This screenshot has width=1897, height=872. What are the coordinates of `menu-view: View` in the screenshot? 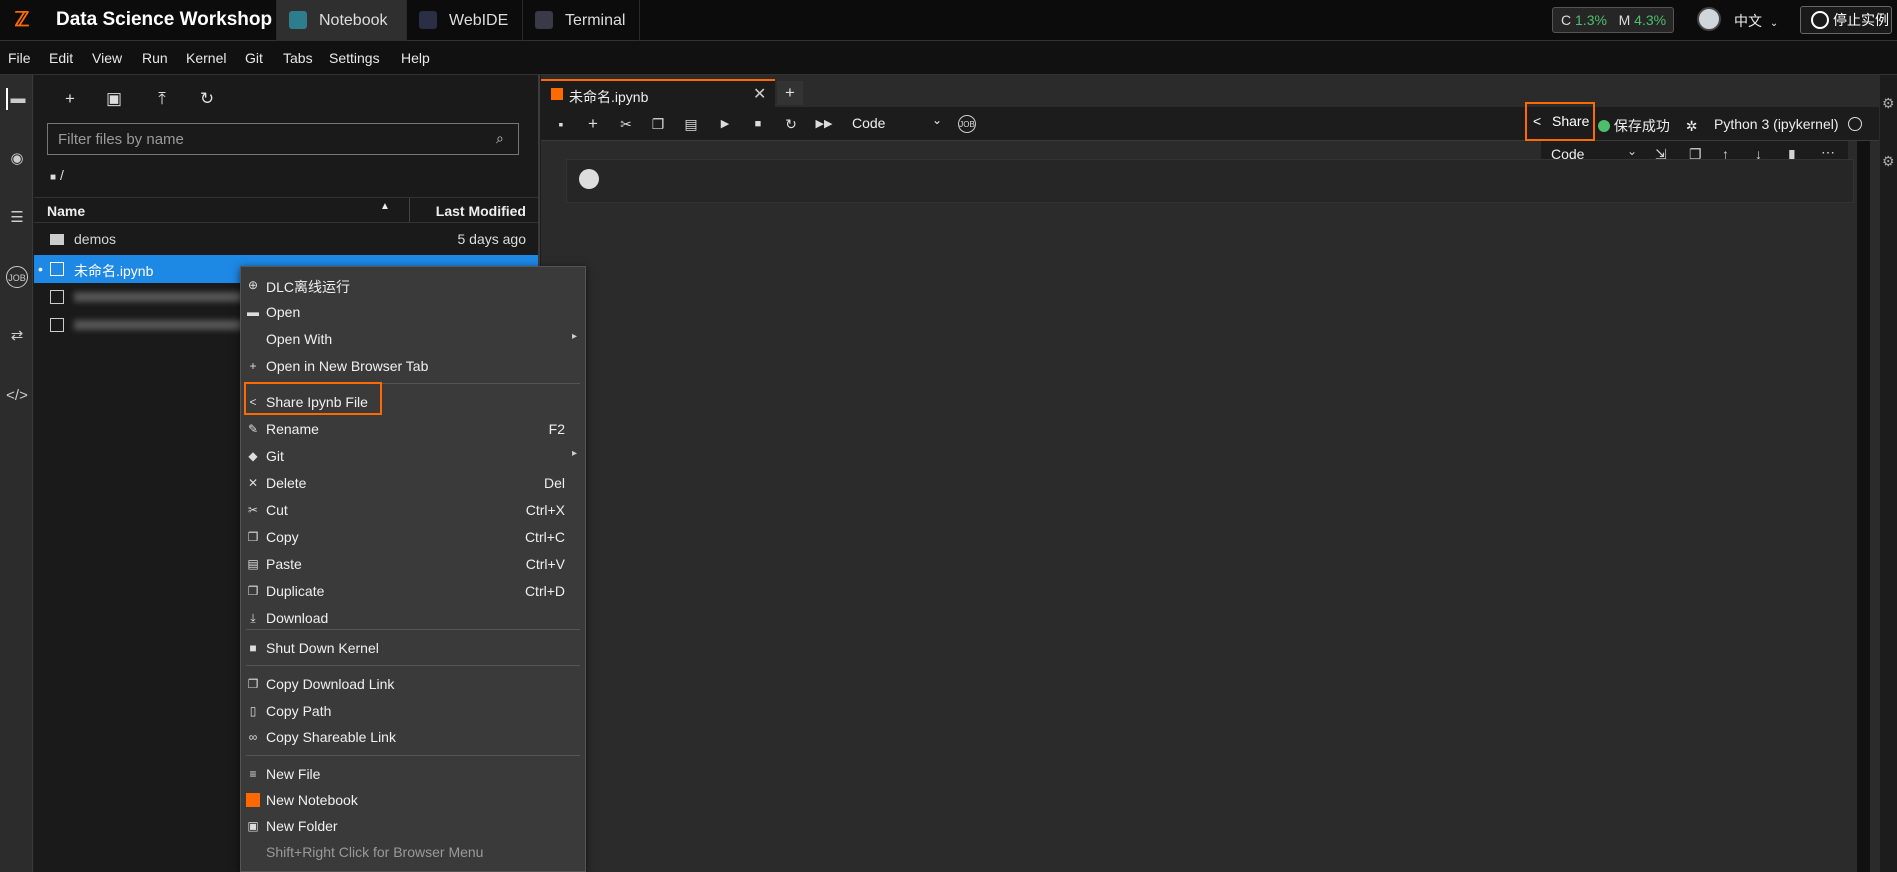 It's located at (107, 58).